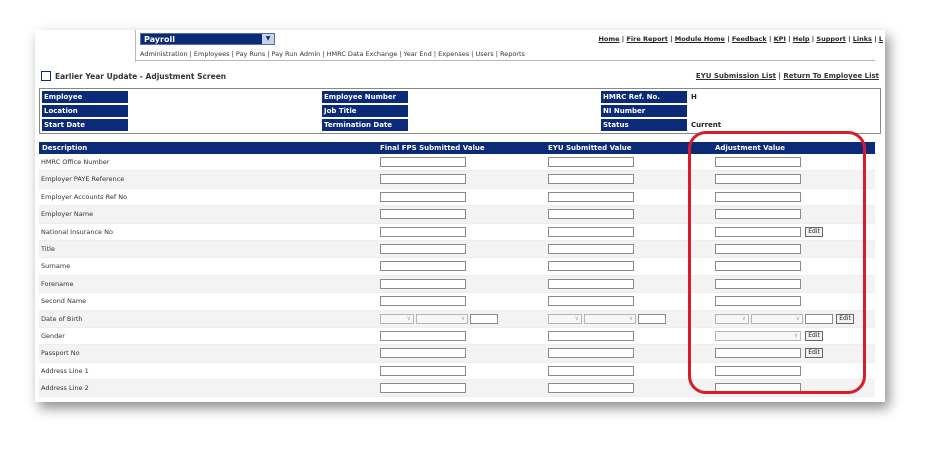 Image resolution: width=949 pixels, height=466 pixels. What do you see at coordinates (749, 39) in the screenshot?
I see `top-link-feedback: Feedback` at bounding box center [749, 39].